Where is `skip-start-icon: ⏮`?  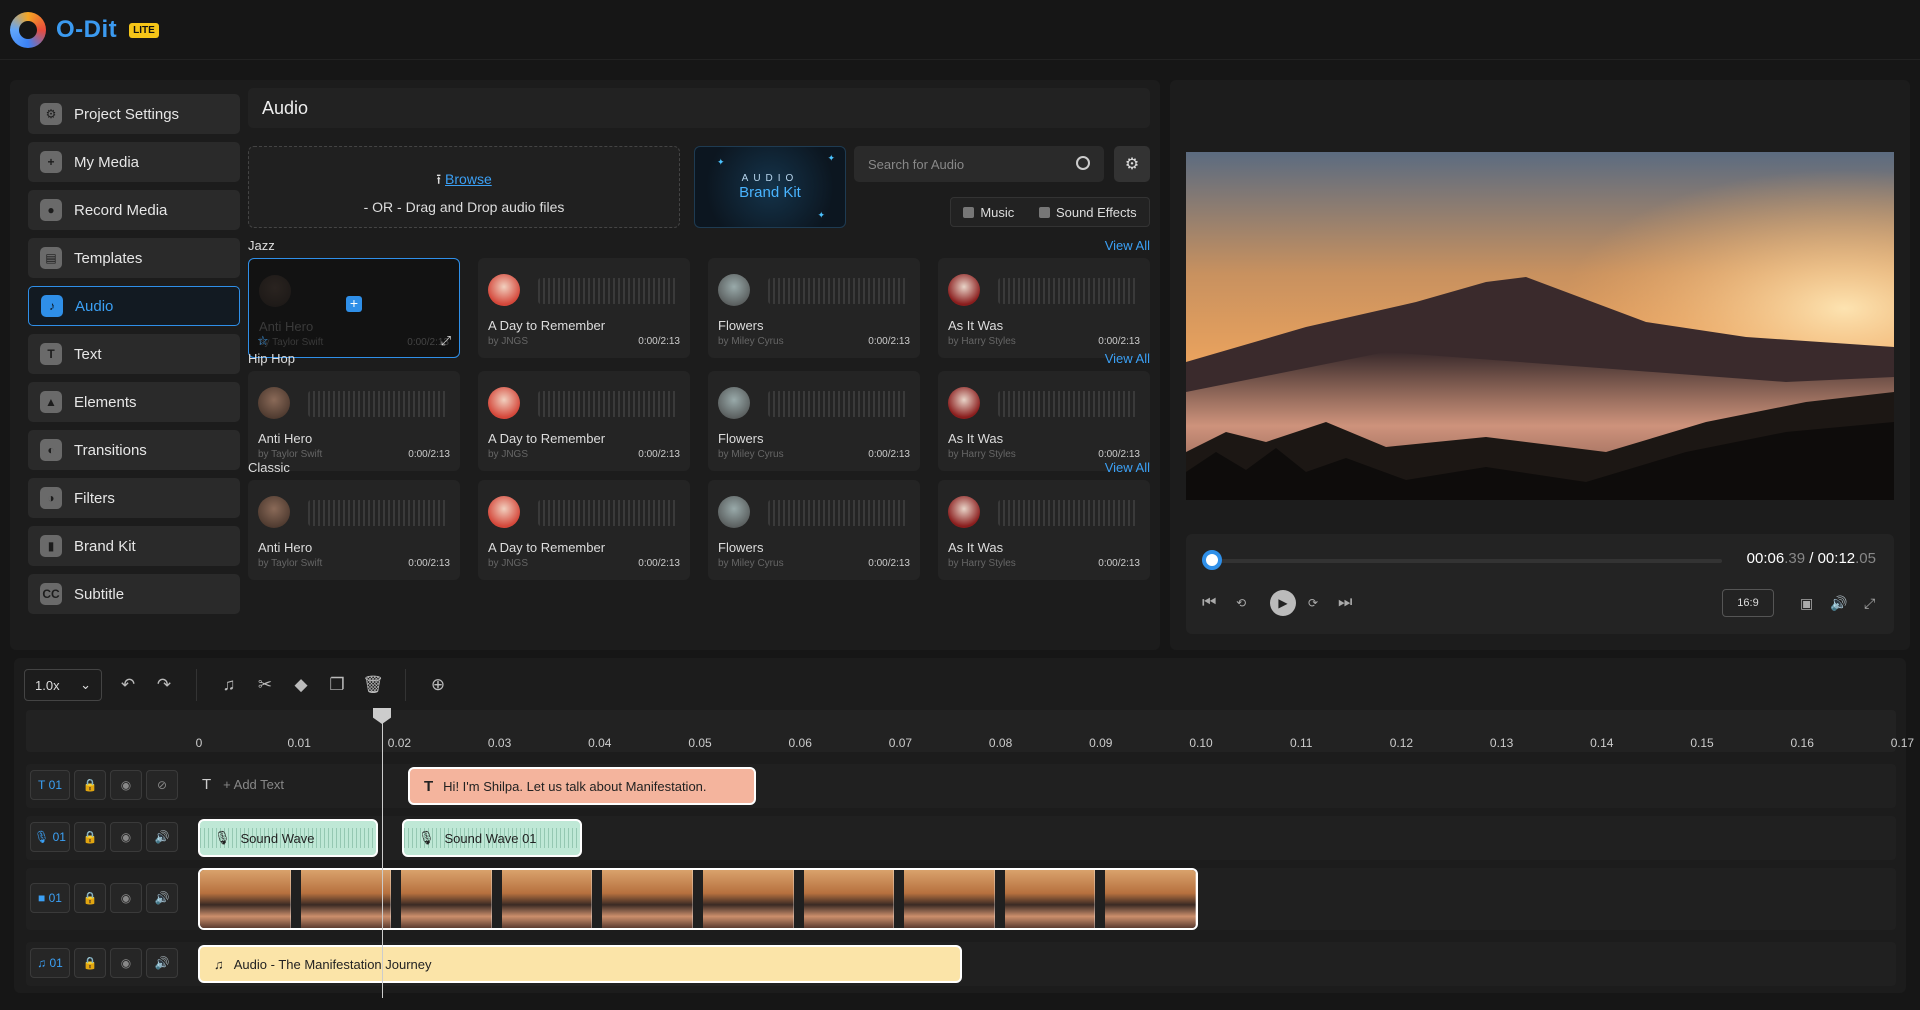 skip-start-icon: ⏮ is located at coordinates (1209, 603).